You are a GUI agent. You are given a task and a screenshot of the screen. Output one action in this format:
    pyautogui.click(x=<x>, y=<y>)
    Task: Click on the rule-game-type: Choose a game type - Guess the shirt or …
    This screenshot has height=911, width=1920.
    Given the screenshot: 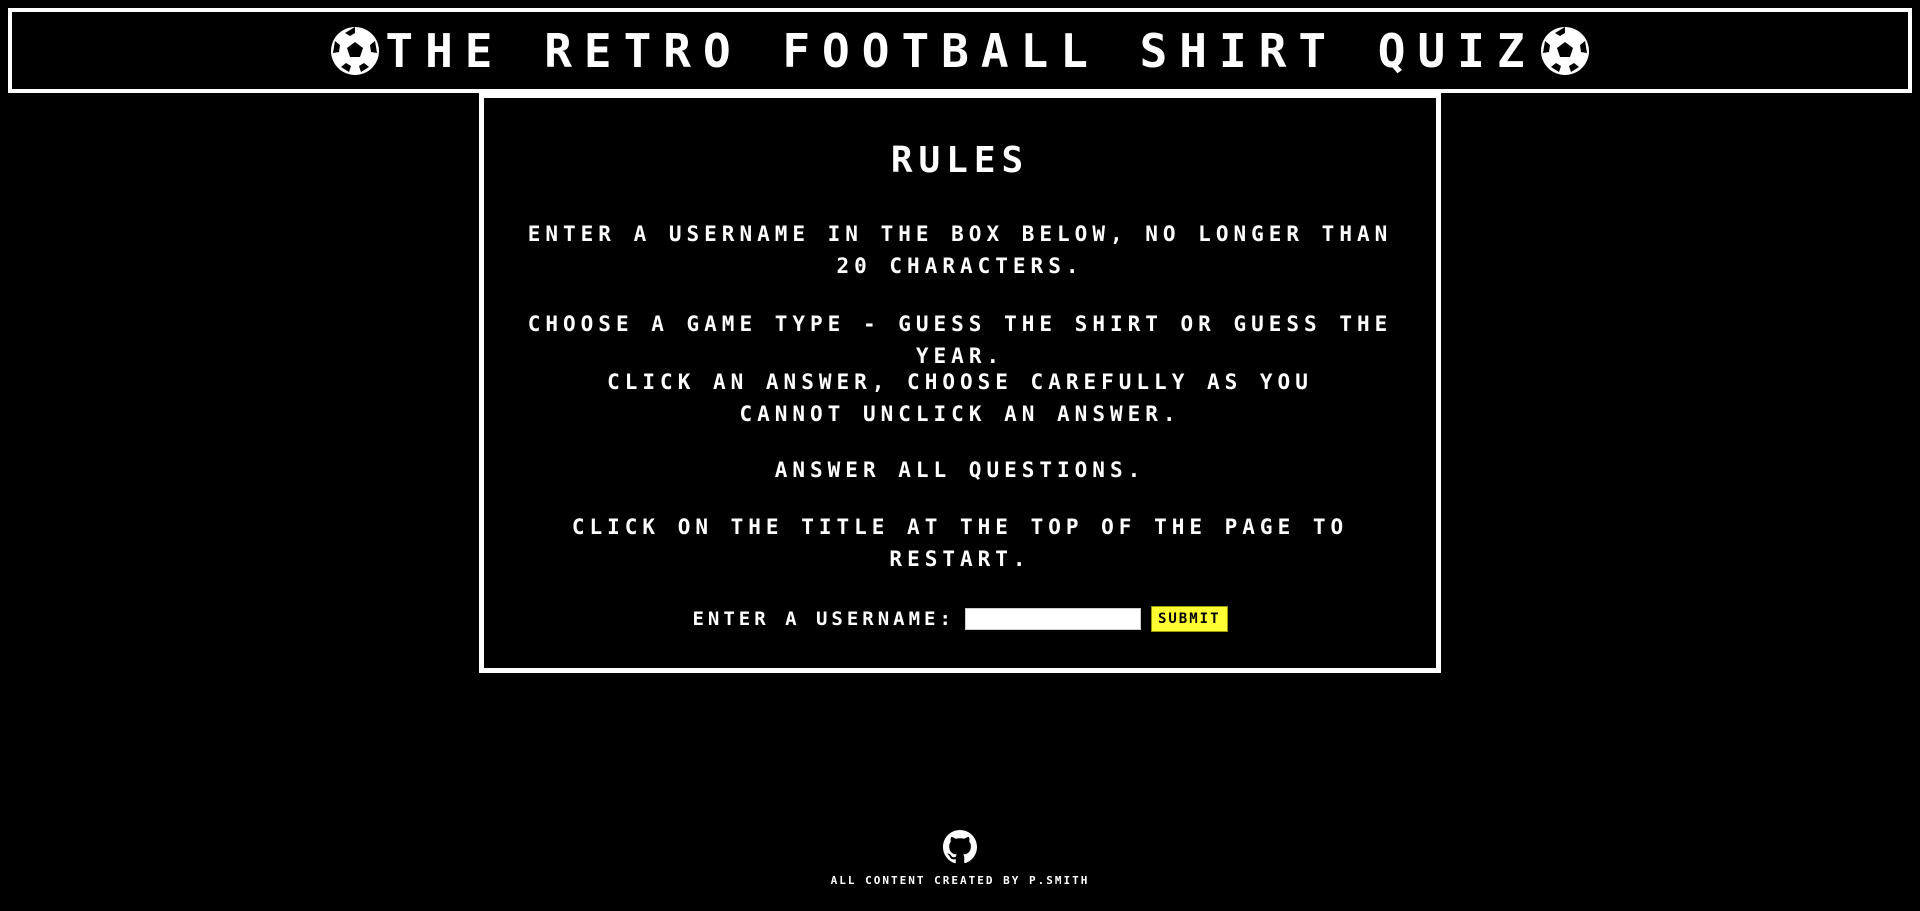 What is the action you would take?
    pyautogui.click(x=960, y=340)
    